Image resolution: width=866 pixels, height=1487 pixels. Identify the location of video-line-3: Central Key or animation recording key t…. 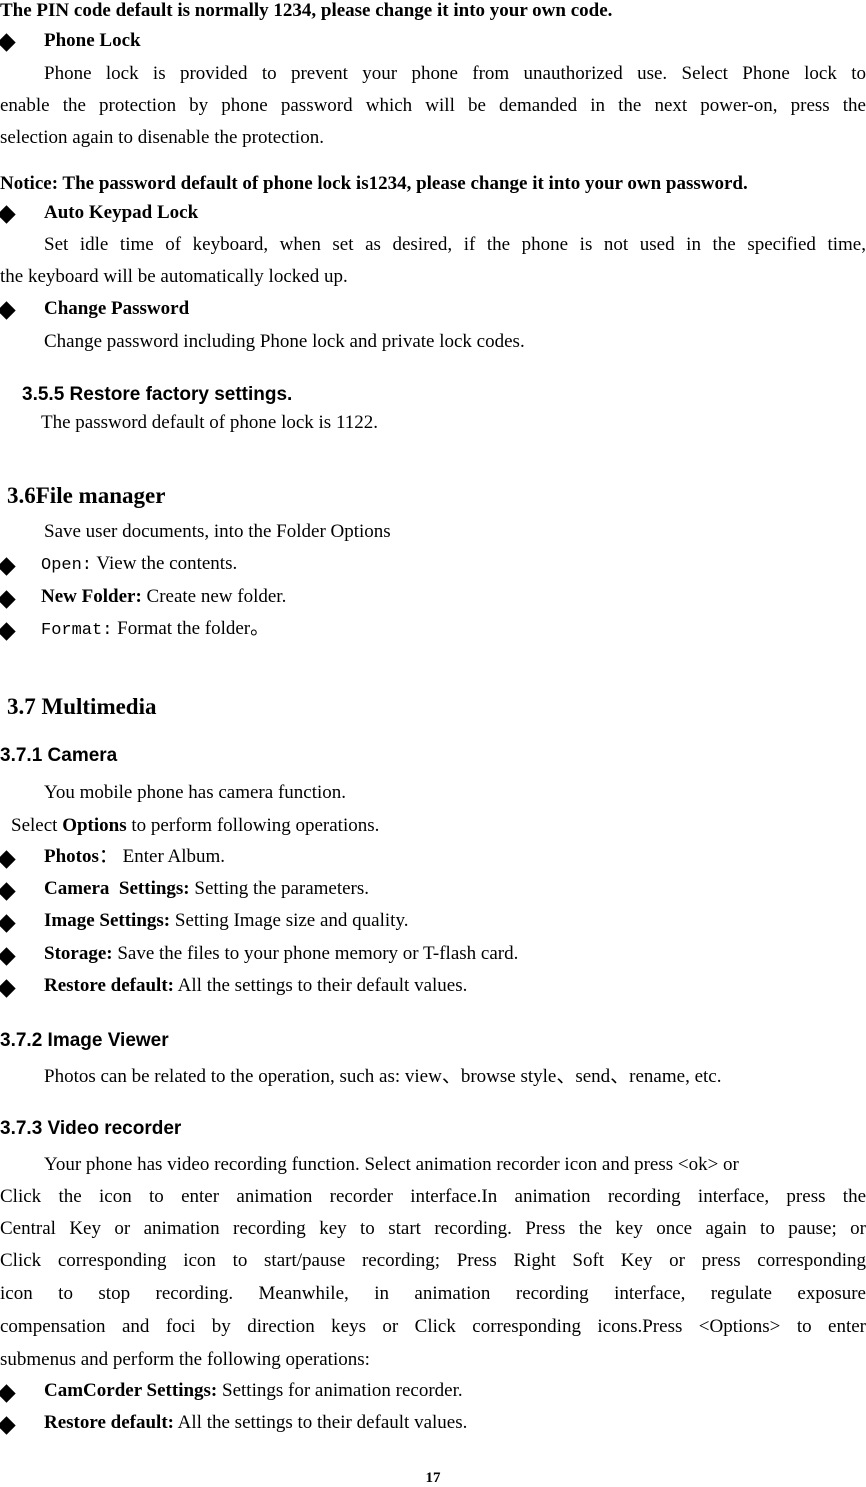
(433, 1228).